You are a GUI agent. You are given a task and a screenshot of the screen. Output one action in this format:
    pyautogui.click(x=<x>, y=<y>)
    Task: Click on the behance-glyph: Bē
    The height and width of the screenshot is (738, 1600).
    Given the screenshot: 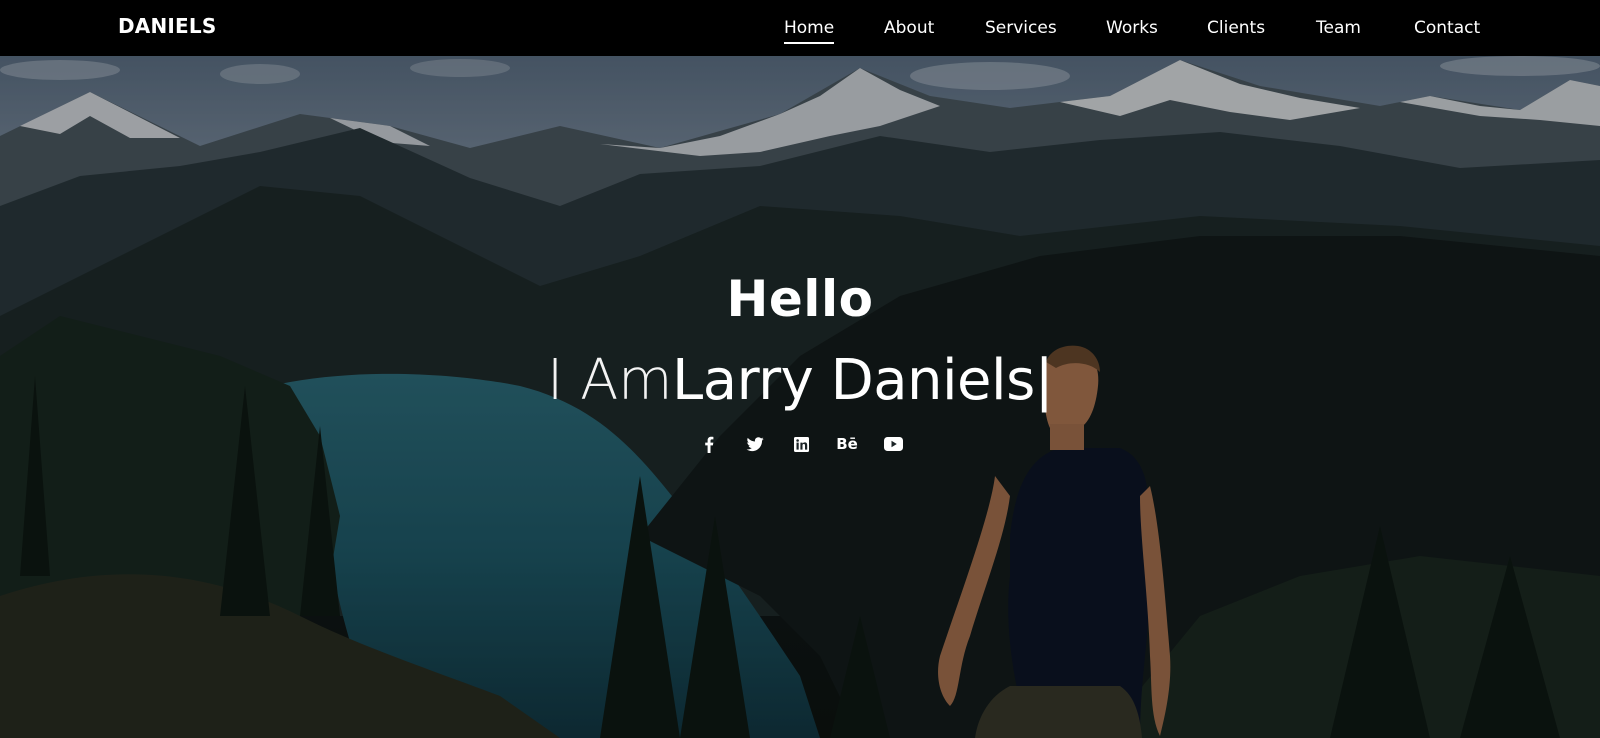 What is the action you would take?
    pyautogui.click(x=847, y=443)
    